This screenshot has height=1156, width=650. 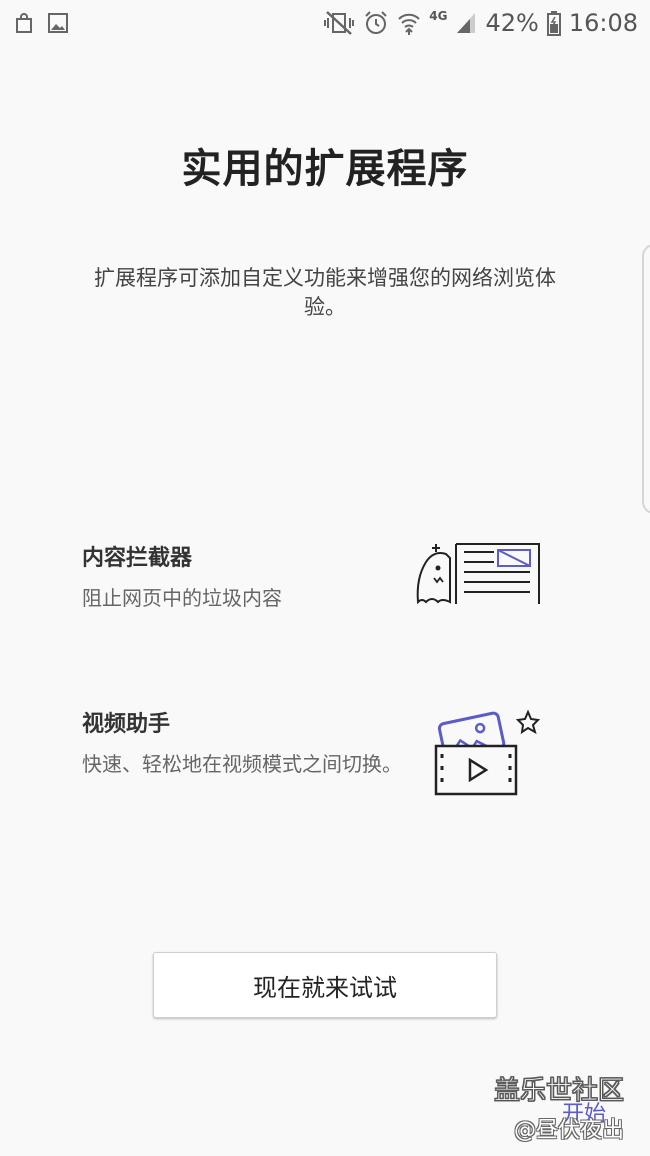 What do you see at coordinates (569, 1130) in the screenshot?
I see `watermark-author: @昼伏夜出` at bounding box center [569, 1130].